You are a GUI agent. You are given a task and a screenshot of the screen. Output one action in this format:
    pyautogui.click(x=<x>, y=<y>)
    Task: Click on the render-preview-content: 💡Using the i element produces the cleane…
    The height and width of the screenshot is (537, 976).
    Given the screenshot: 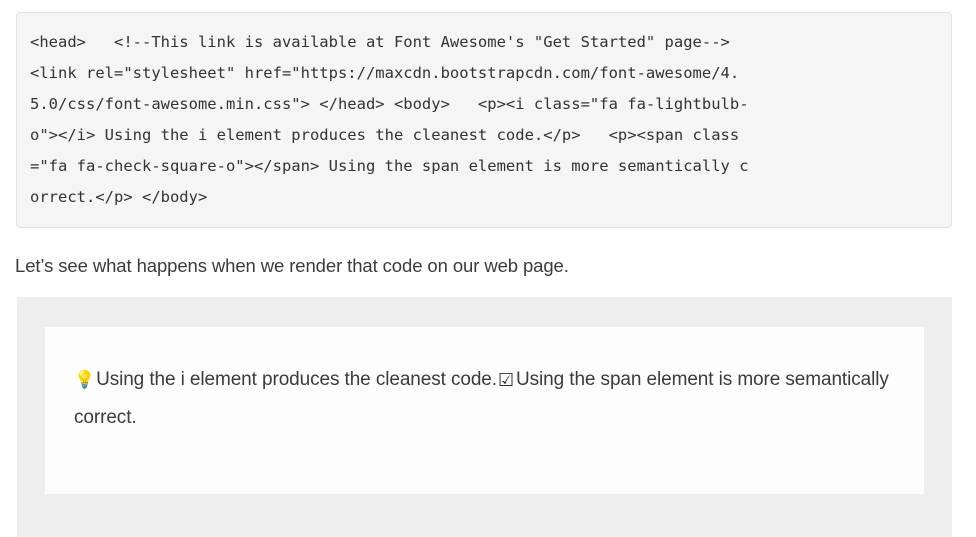 What is the action you would take?
    pyautogui.click(x=489, y=398)
    